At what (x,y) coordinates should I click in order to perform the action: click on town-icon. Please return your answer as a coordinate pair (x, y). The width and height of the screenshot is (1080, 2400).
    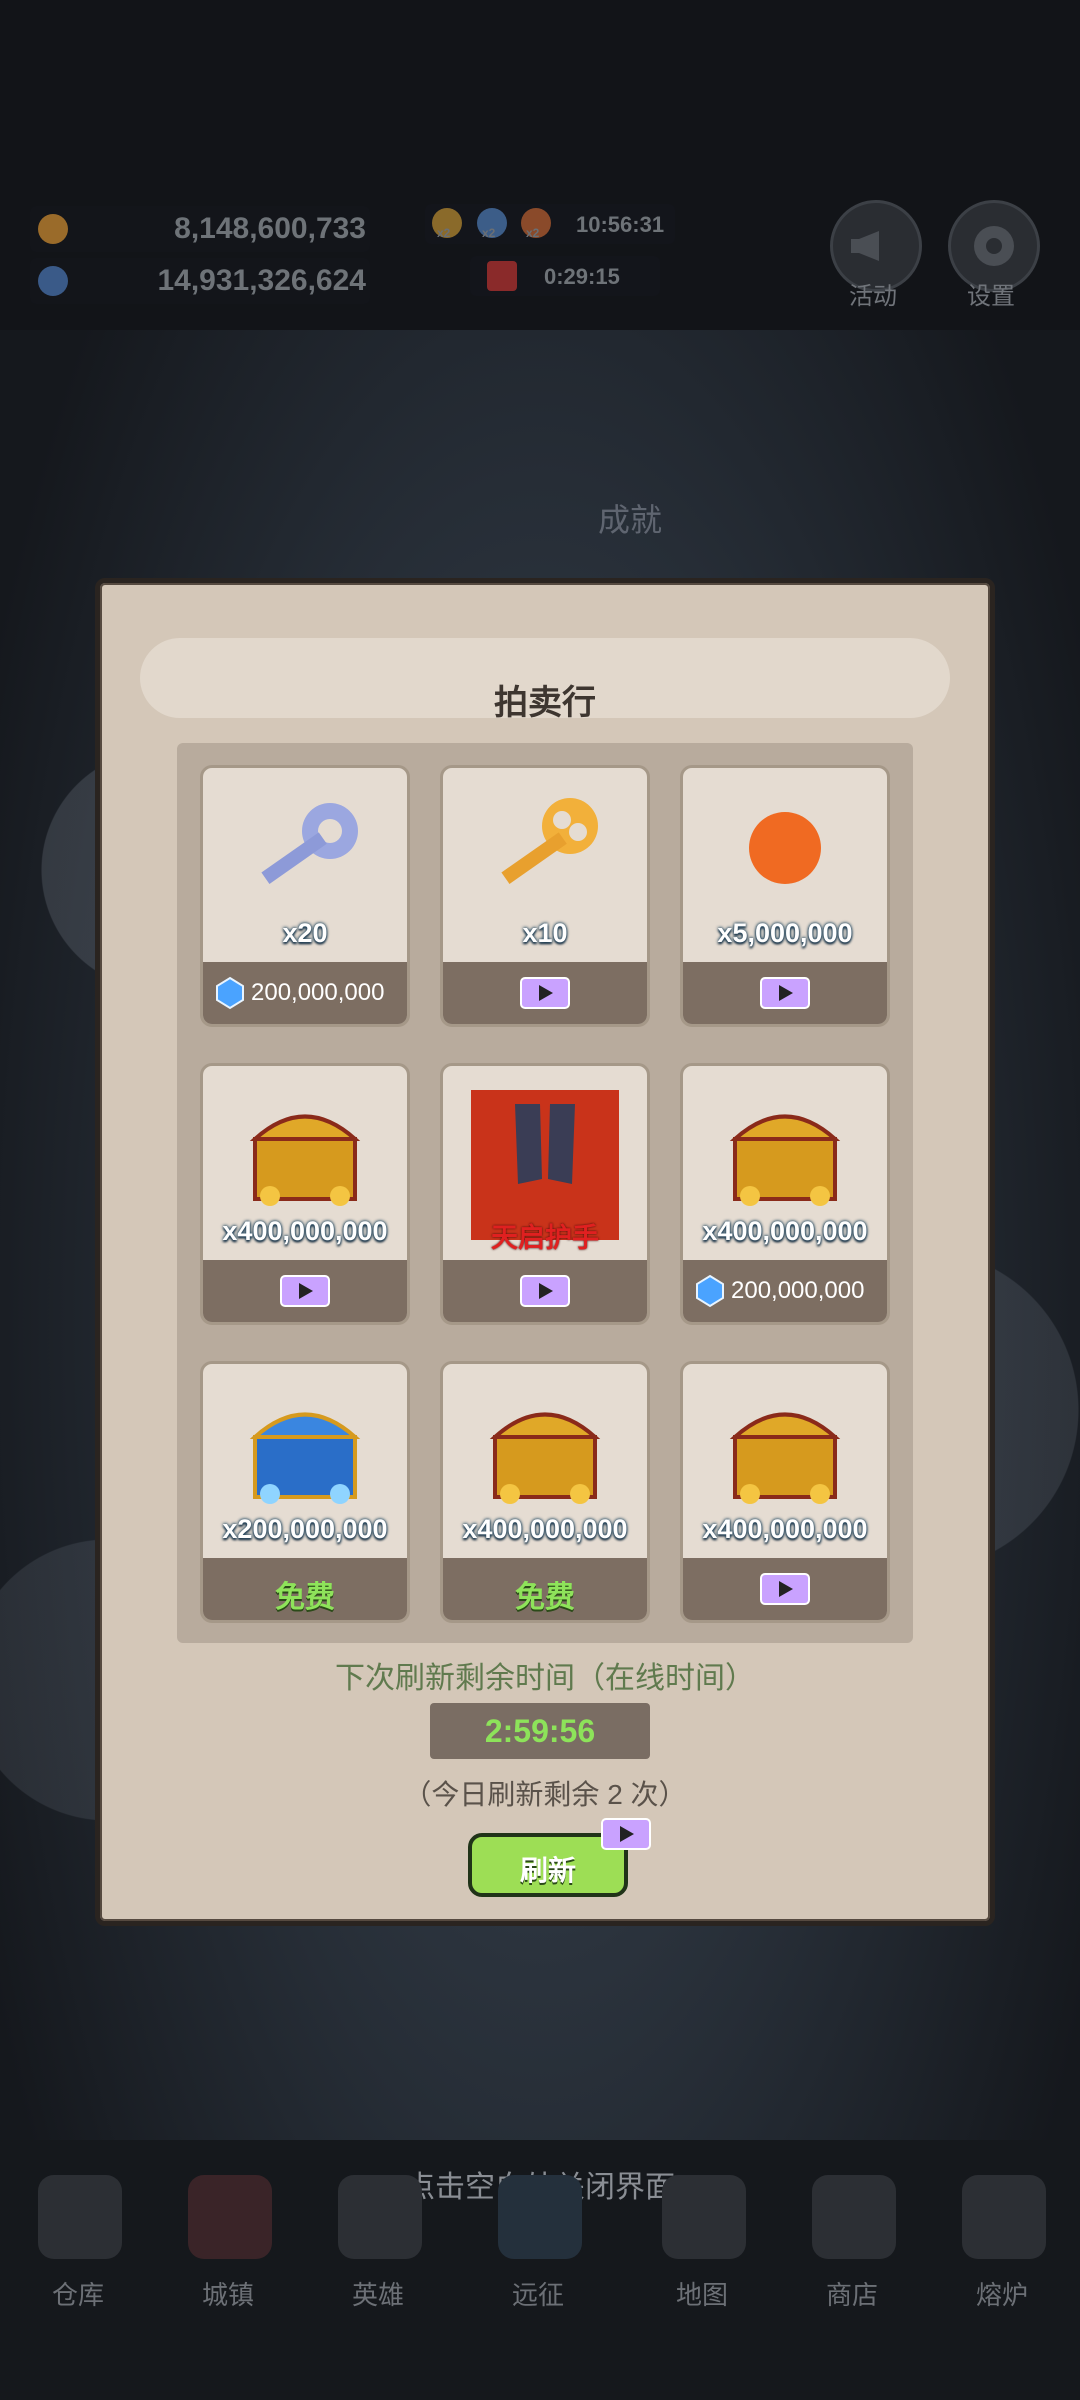
    Looking at the image, I should click on (230, 2217).